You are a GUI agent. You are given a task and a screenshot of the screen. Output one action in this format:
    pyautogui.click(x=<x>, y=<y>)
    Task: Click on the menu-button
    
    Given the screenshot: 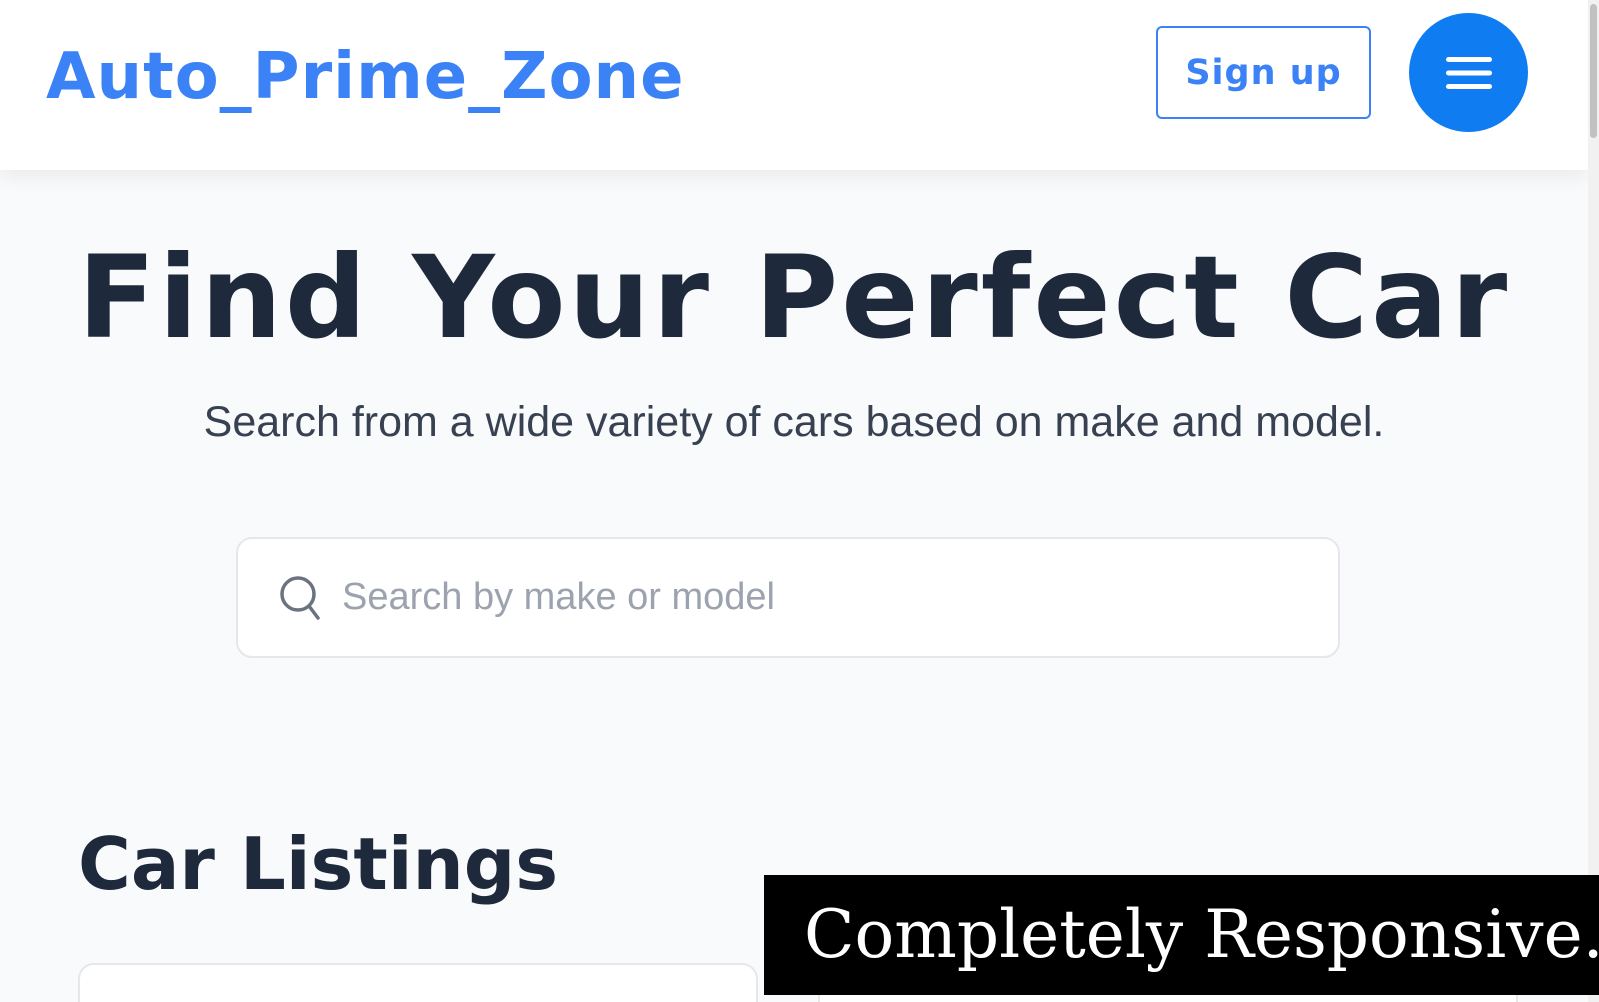 What is the action you would take?
    pyautogui.click(x=1468, y=72)
    